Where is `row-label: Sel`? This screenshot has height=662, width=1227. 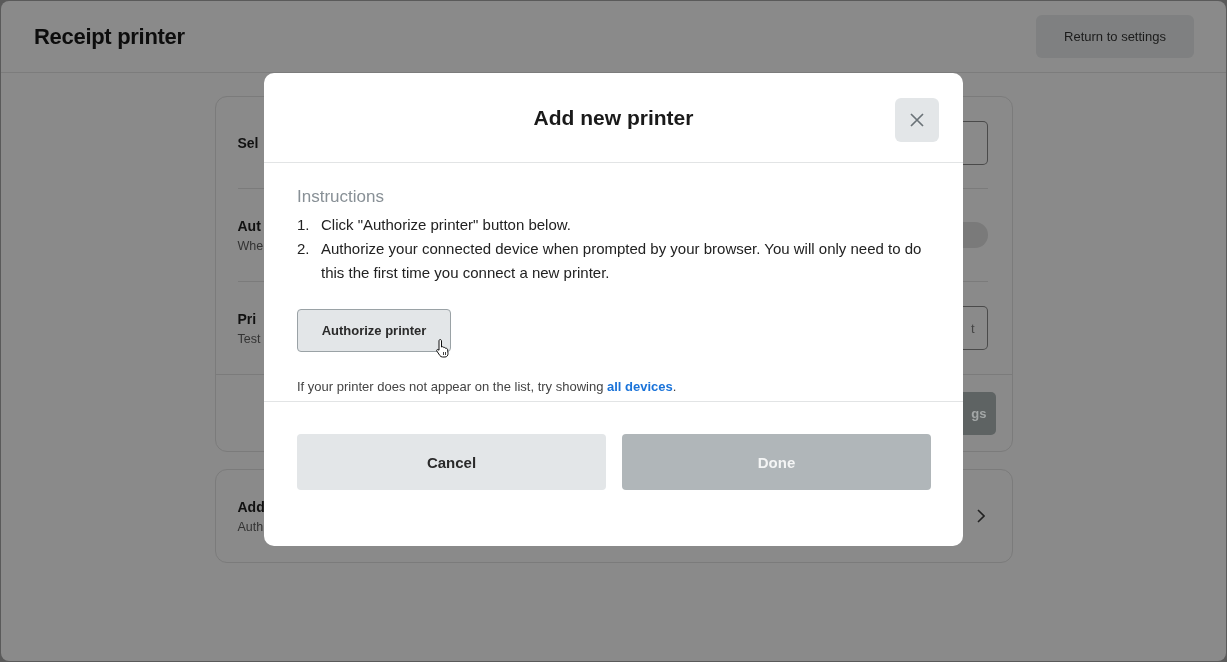 row-label: Sel is located at coordinates (248, 142).